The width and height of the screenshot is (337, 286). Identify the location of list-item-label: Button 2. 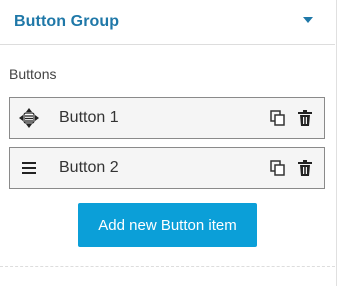
(89, 167).